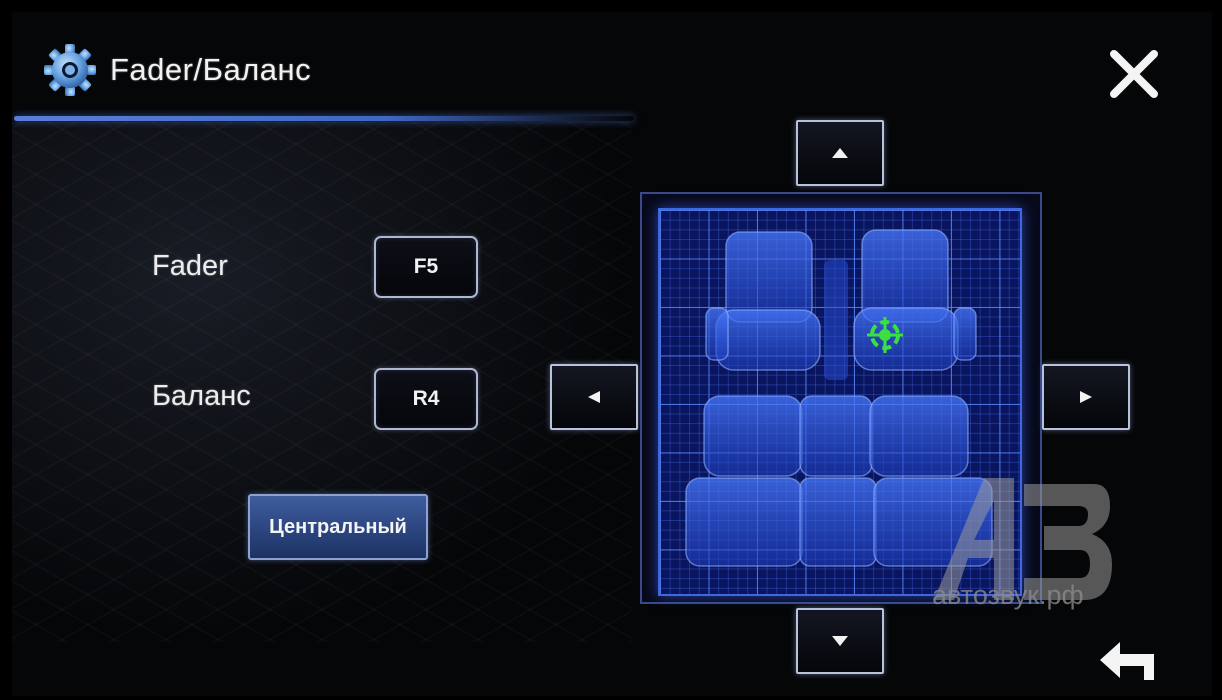  What do you see at coordinates (426, 267) in the screenshot?
I see `fader-value: F5` at bounding box center [426, 267].